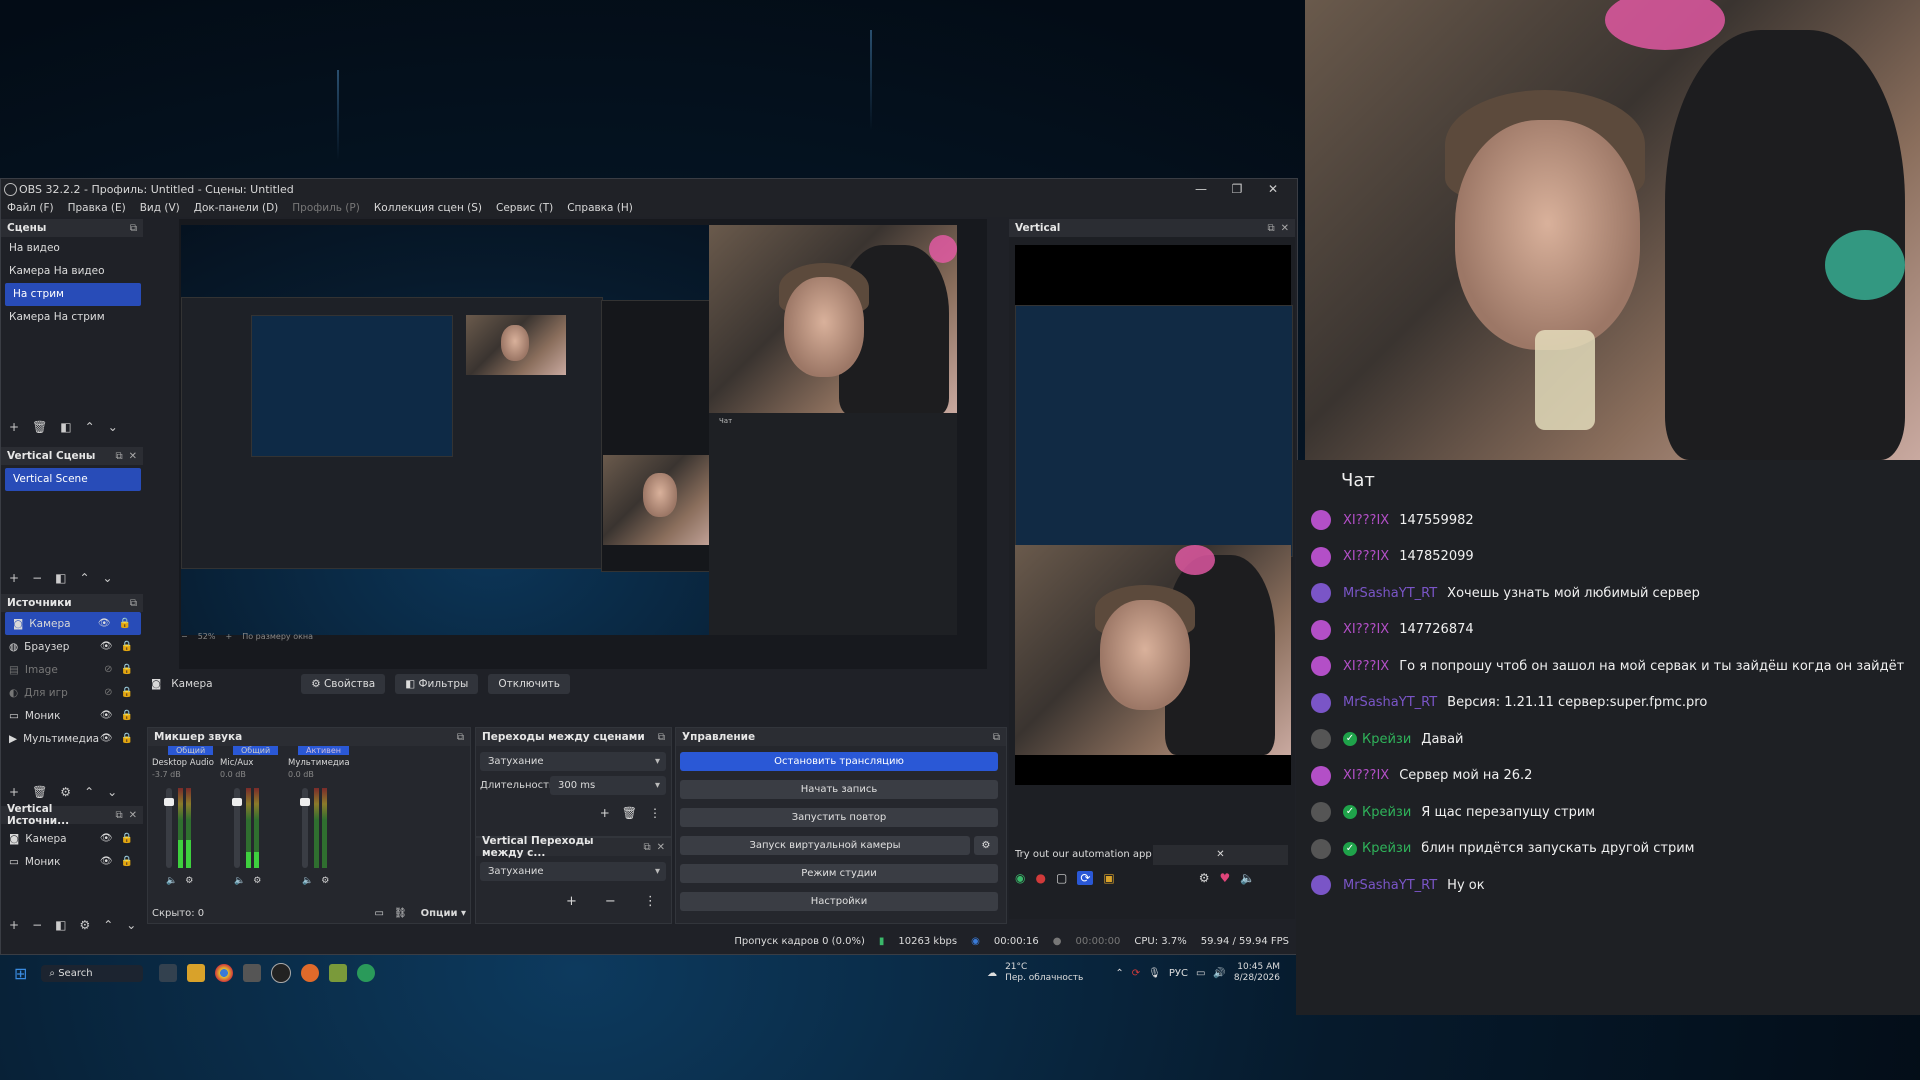 The image size is (1920, 1080). Describe the element at coordinates (1154, 545) in the screenshot. I see `vertical-preview` at that location.